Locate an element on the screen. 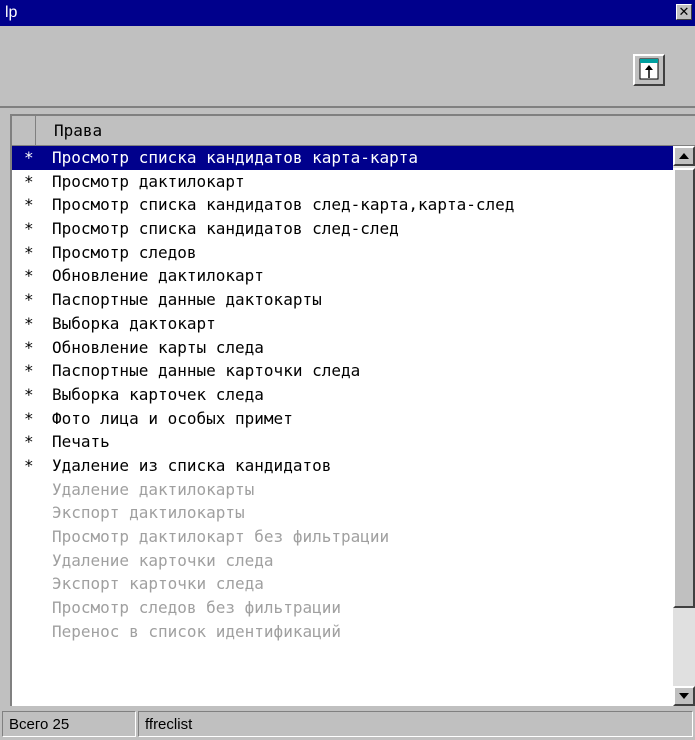  list-item: * Печать is located at coordinates (343, 442).